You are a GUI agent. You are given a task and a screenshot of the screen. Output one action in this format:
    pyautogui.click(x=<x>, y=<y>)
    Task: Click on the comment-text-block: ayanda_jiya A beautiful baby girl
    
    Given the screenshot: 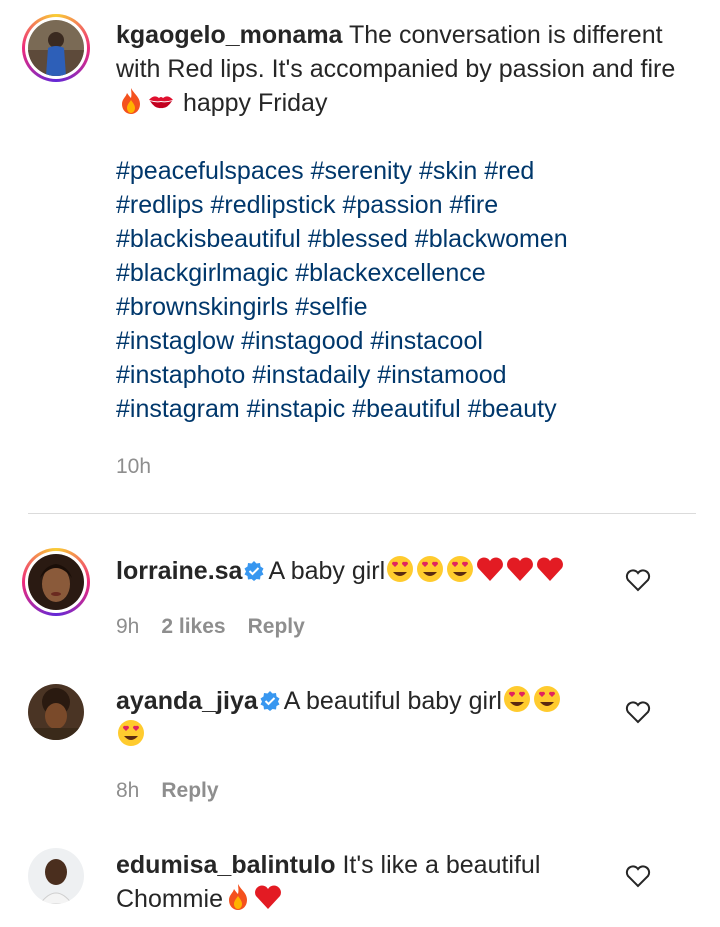 What is the action you would take?
    pyautogui.click(x=361, y=718)
    